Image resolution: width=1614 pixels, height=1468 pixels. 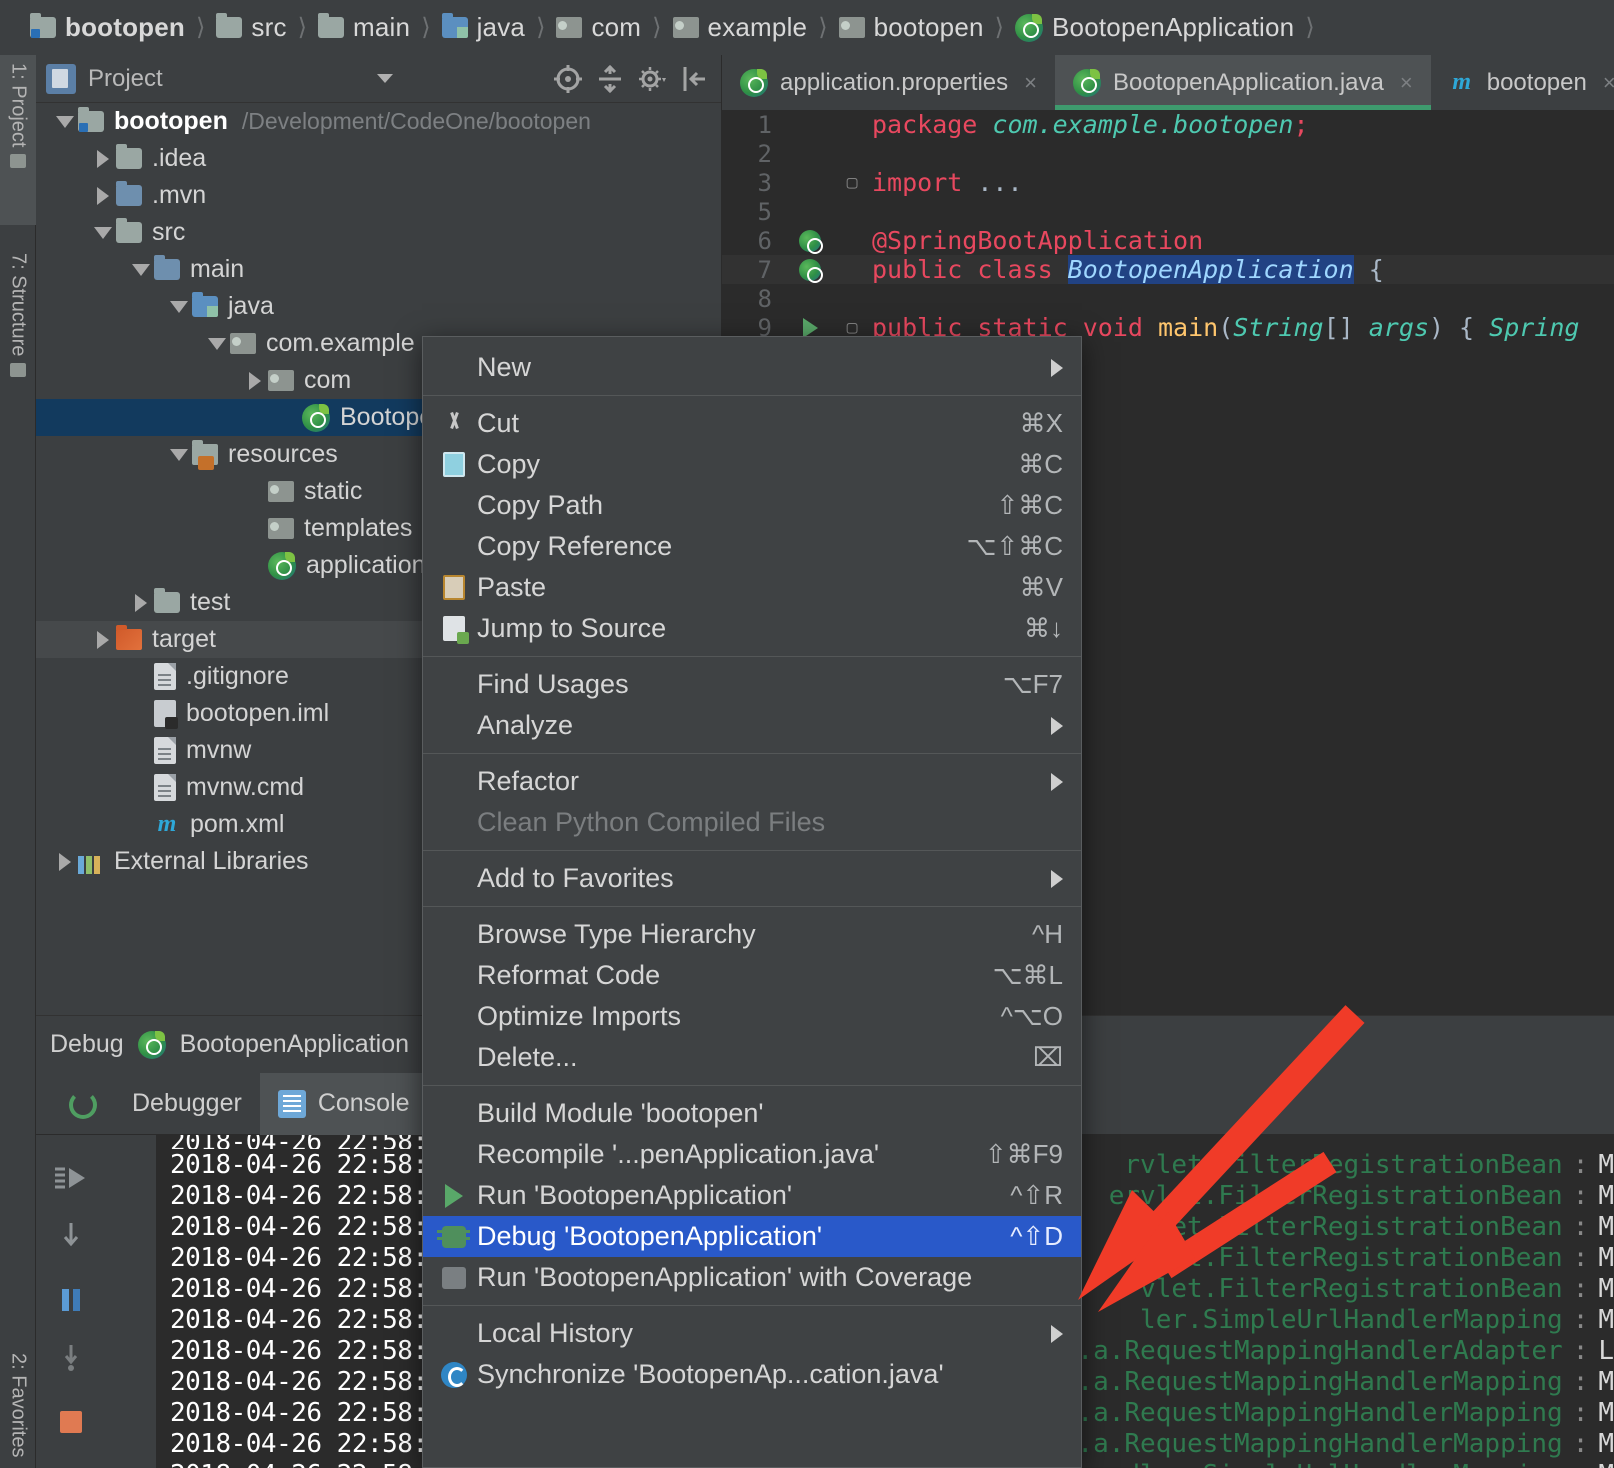 What do you see at coordinates (598, 27) in the screenshot?
I see `breadcrumb-item-com: com` at bounding box center [598, 27].